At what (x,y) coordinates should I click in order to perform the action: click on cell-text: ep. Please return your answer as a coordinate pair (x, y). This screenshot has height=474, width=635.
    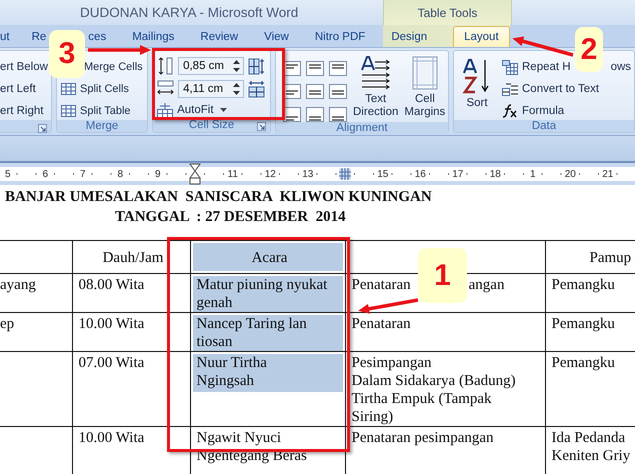
    Looking at the image, I should click on (8, 324).